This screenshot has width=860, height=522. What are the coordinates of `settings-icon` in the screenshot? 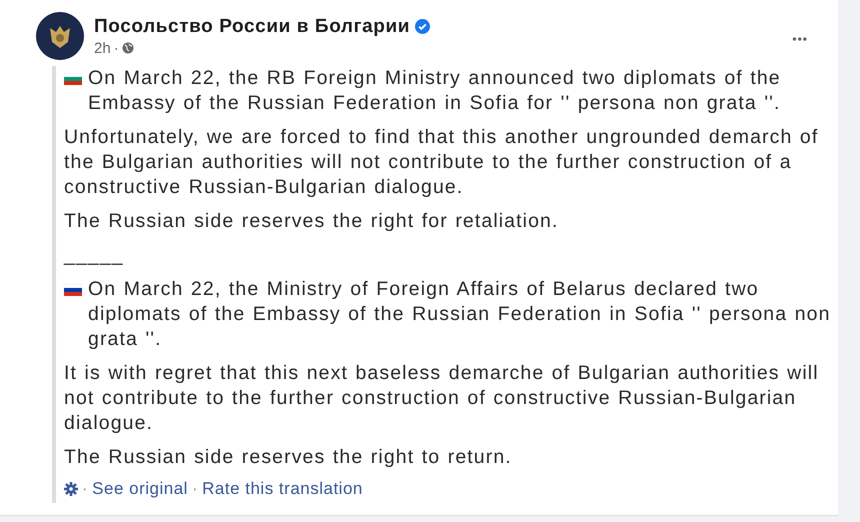 It's located at (71, 489).